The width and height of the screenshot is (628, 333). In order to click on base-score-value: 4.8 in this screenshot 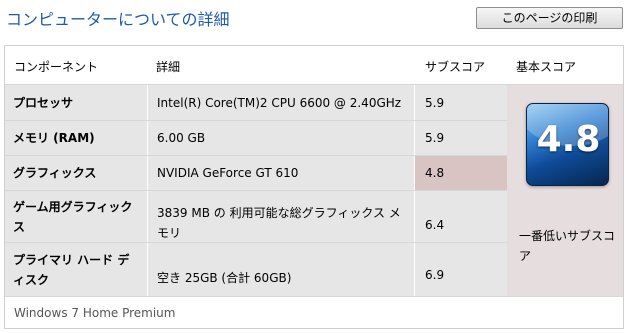, I will do `click(568, 139)`.